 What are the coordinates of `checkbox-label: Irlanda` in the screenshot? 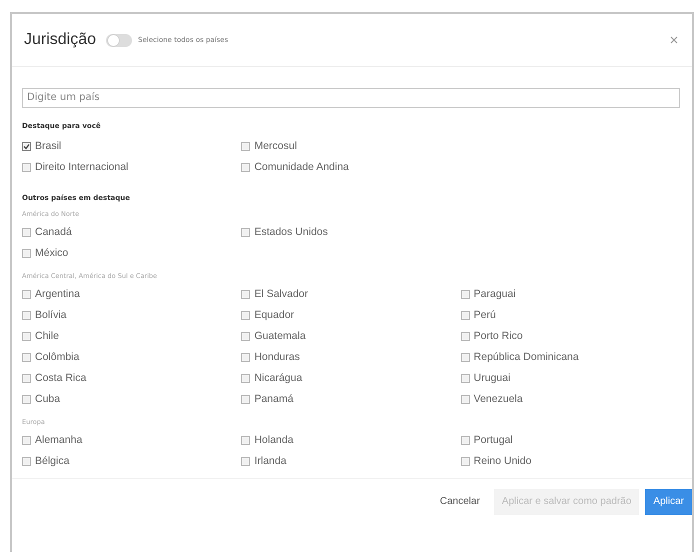 It's located at (270, 461).